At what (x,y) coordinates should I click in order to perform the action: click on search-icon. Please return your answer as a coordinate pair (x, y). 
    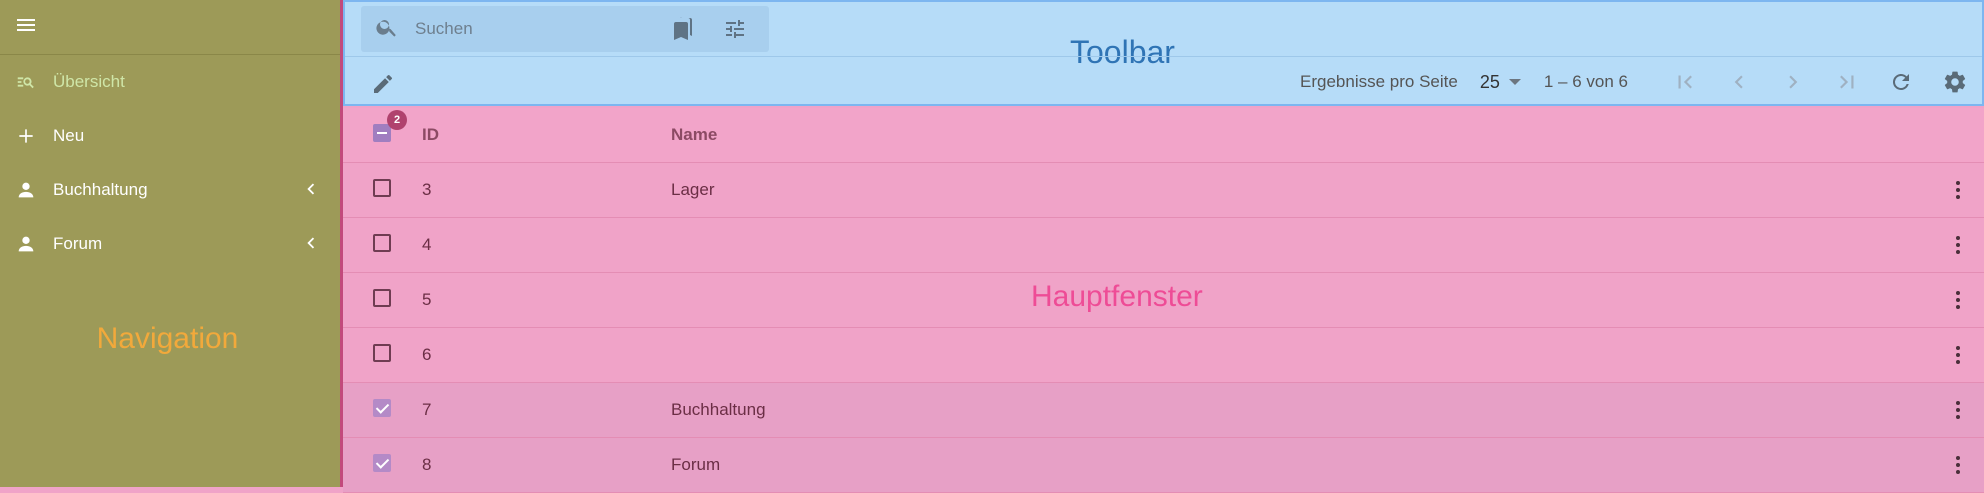
    Looking at the image, I should click on (387, 29).